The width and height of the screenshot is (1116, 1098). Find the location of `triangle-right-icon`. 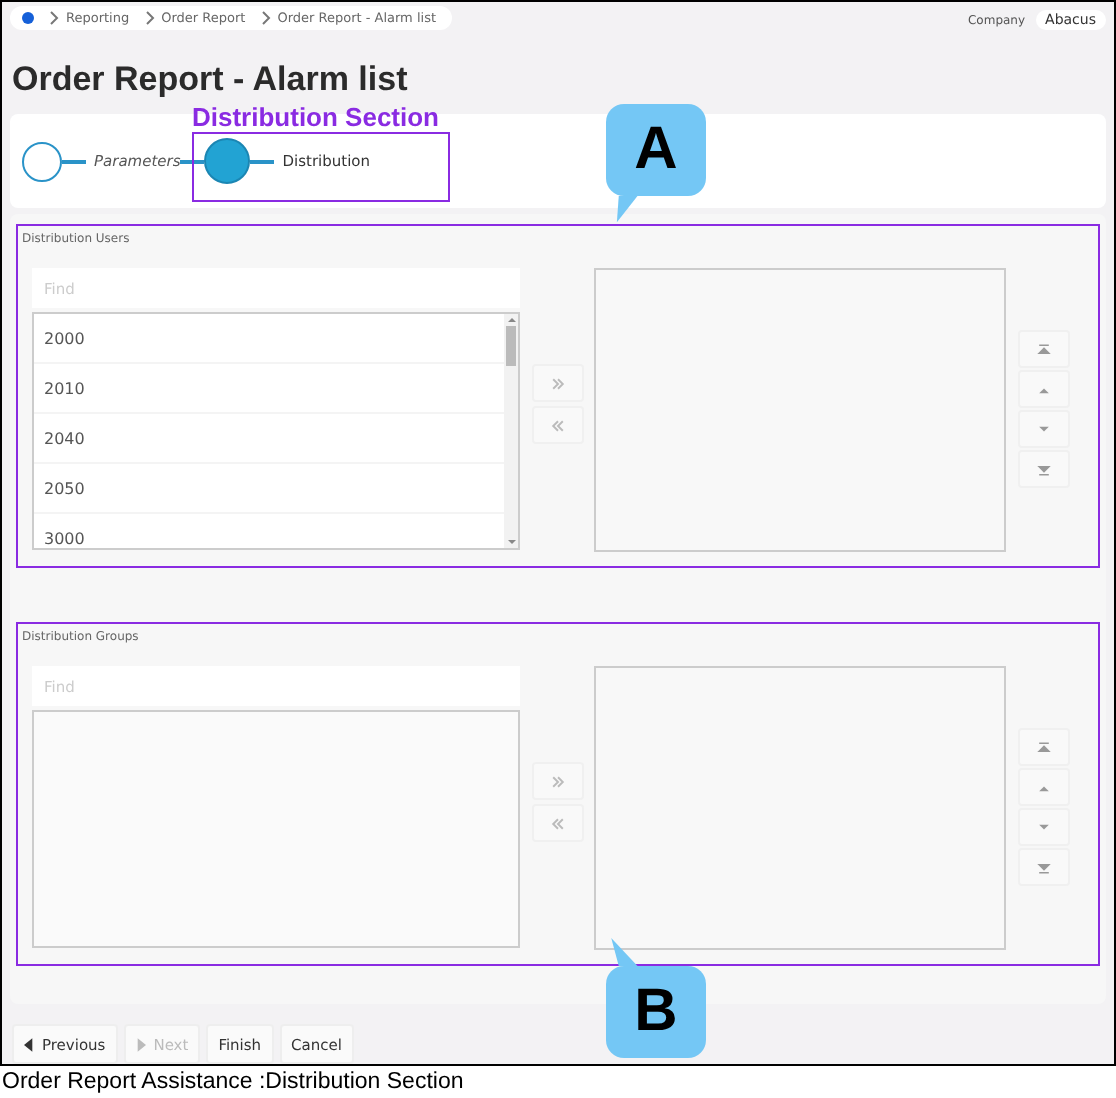

triangle-right-icon is located at coordinates (140, 1044).